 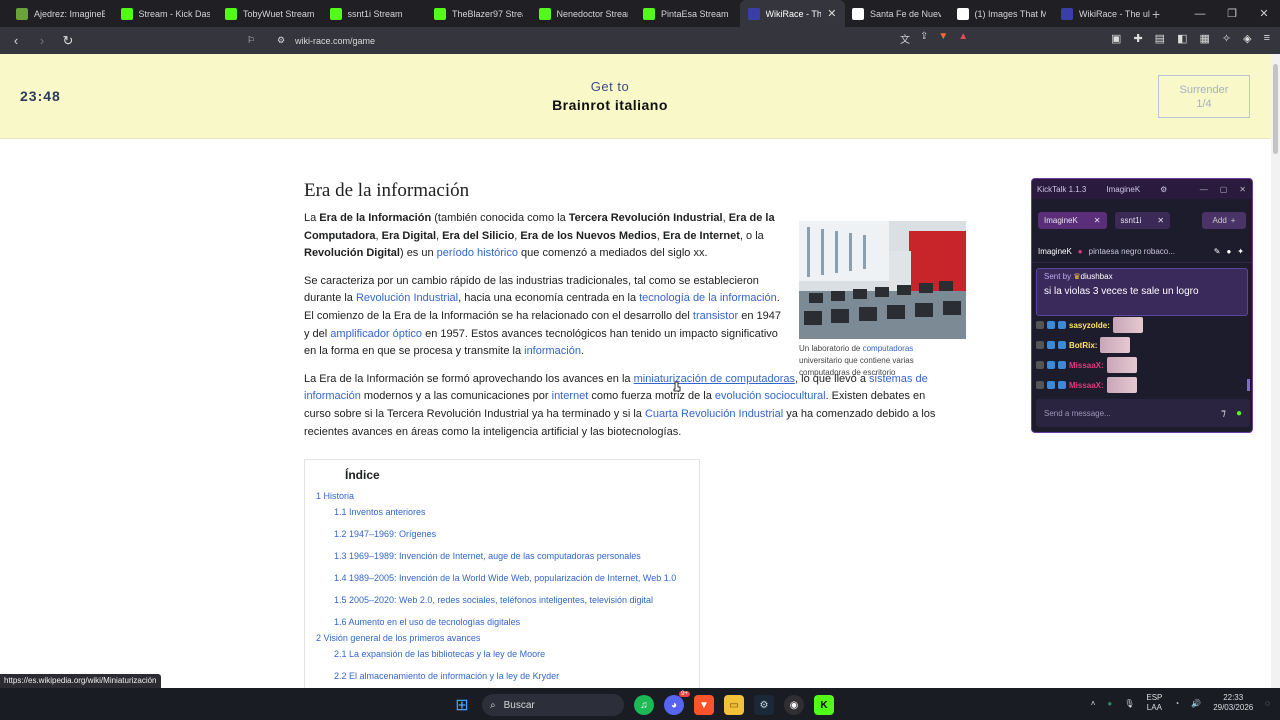 I want to click on leo-icon: ✧, so click(x=1226, y=38).